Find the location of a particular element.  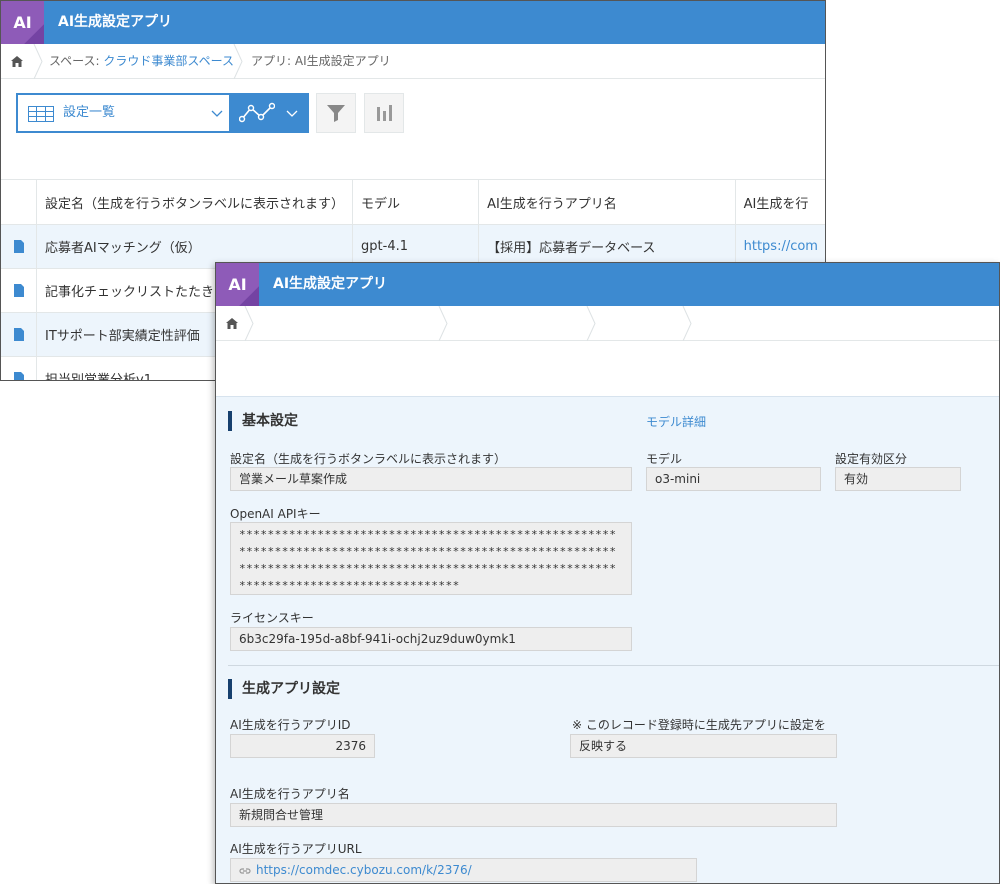

filter-button is located at coordinates (336, 113).